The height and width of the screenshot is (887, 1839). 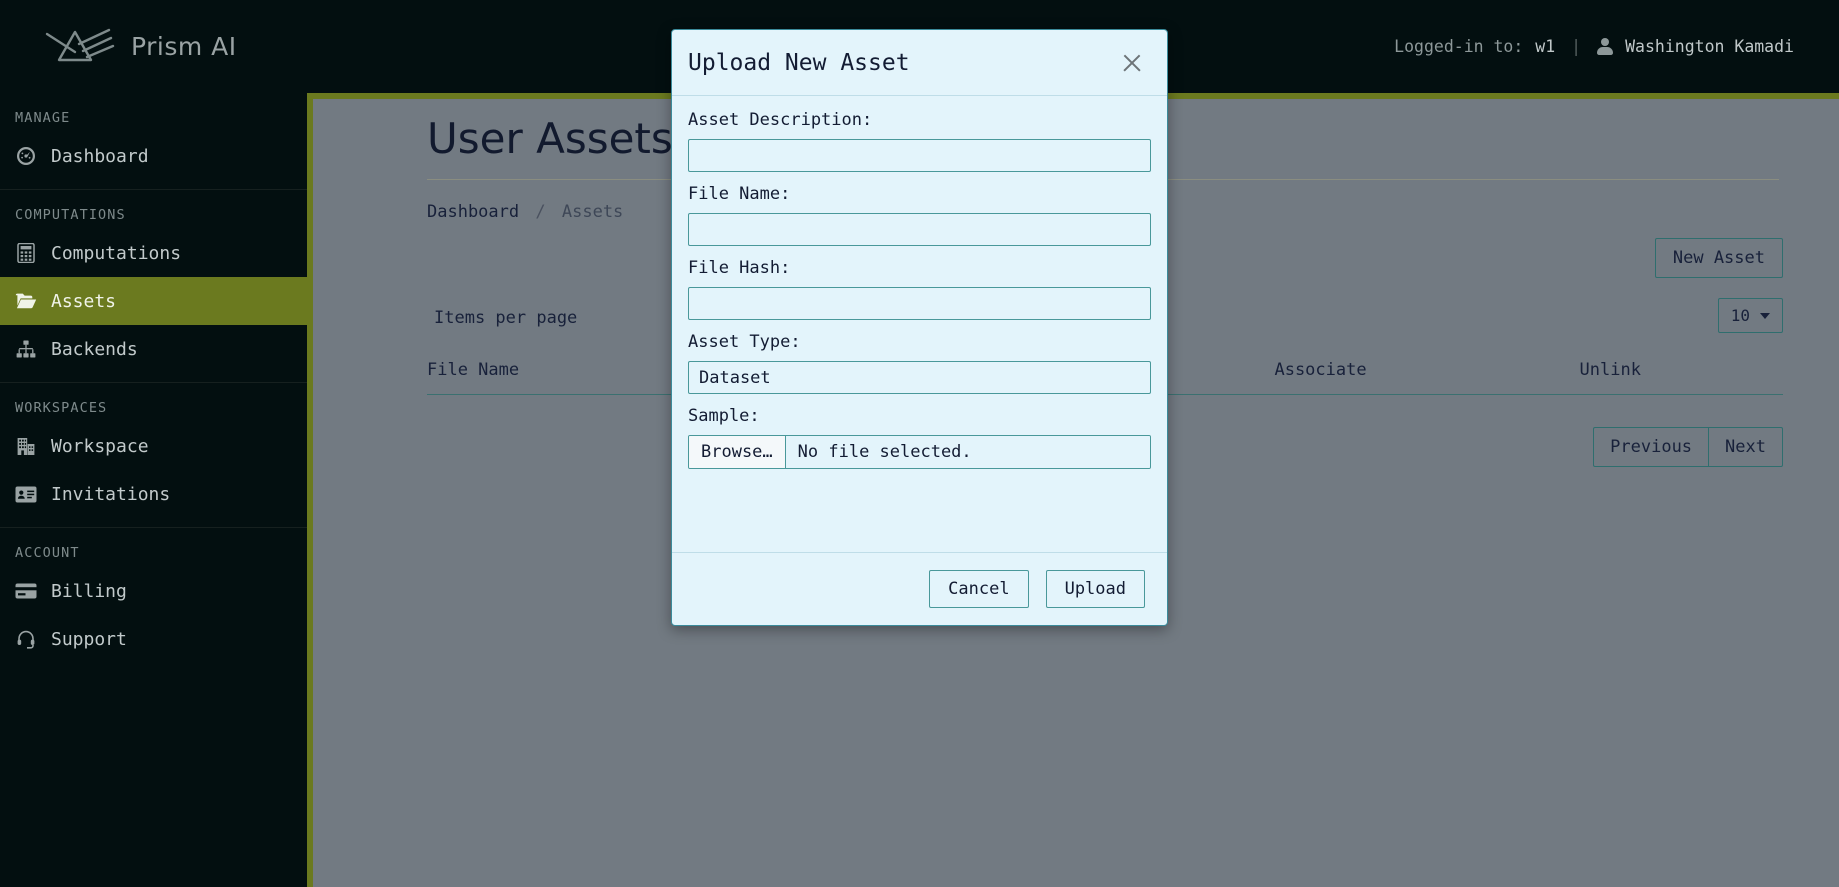 I want to click on asset-description-input, so click(x=919, y=155).